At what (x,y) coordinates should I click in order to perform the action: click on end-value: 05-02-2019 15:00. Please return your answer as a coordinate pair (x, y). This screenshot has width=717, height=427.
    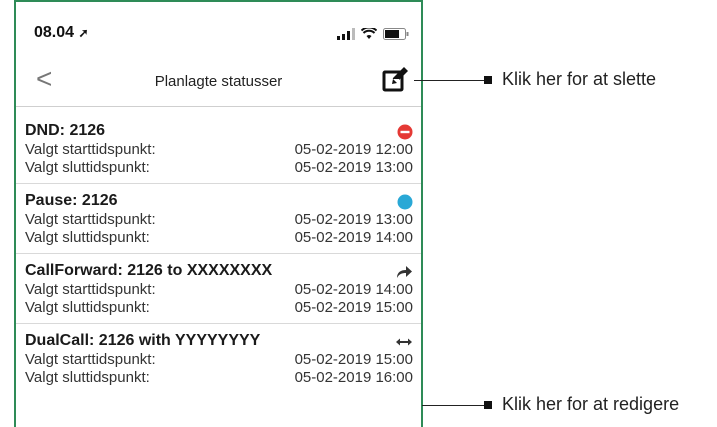
    Looking at the image, I should click on (353, 307).